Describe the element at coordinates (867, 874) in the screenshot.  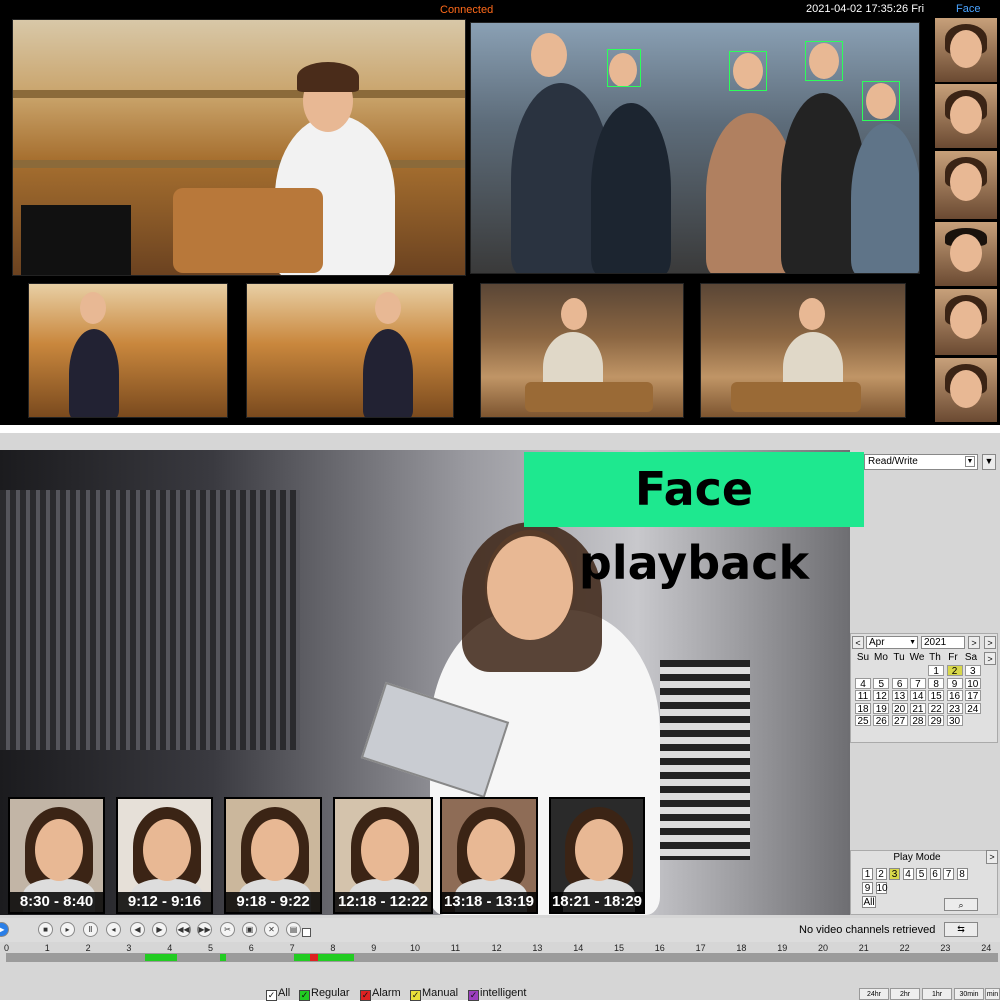
I see `channel-checkbox-1: 1` at that location.